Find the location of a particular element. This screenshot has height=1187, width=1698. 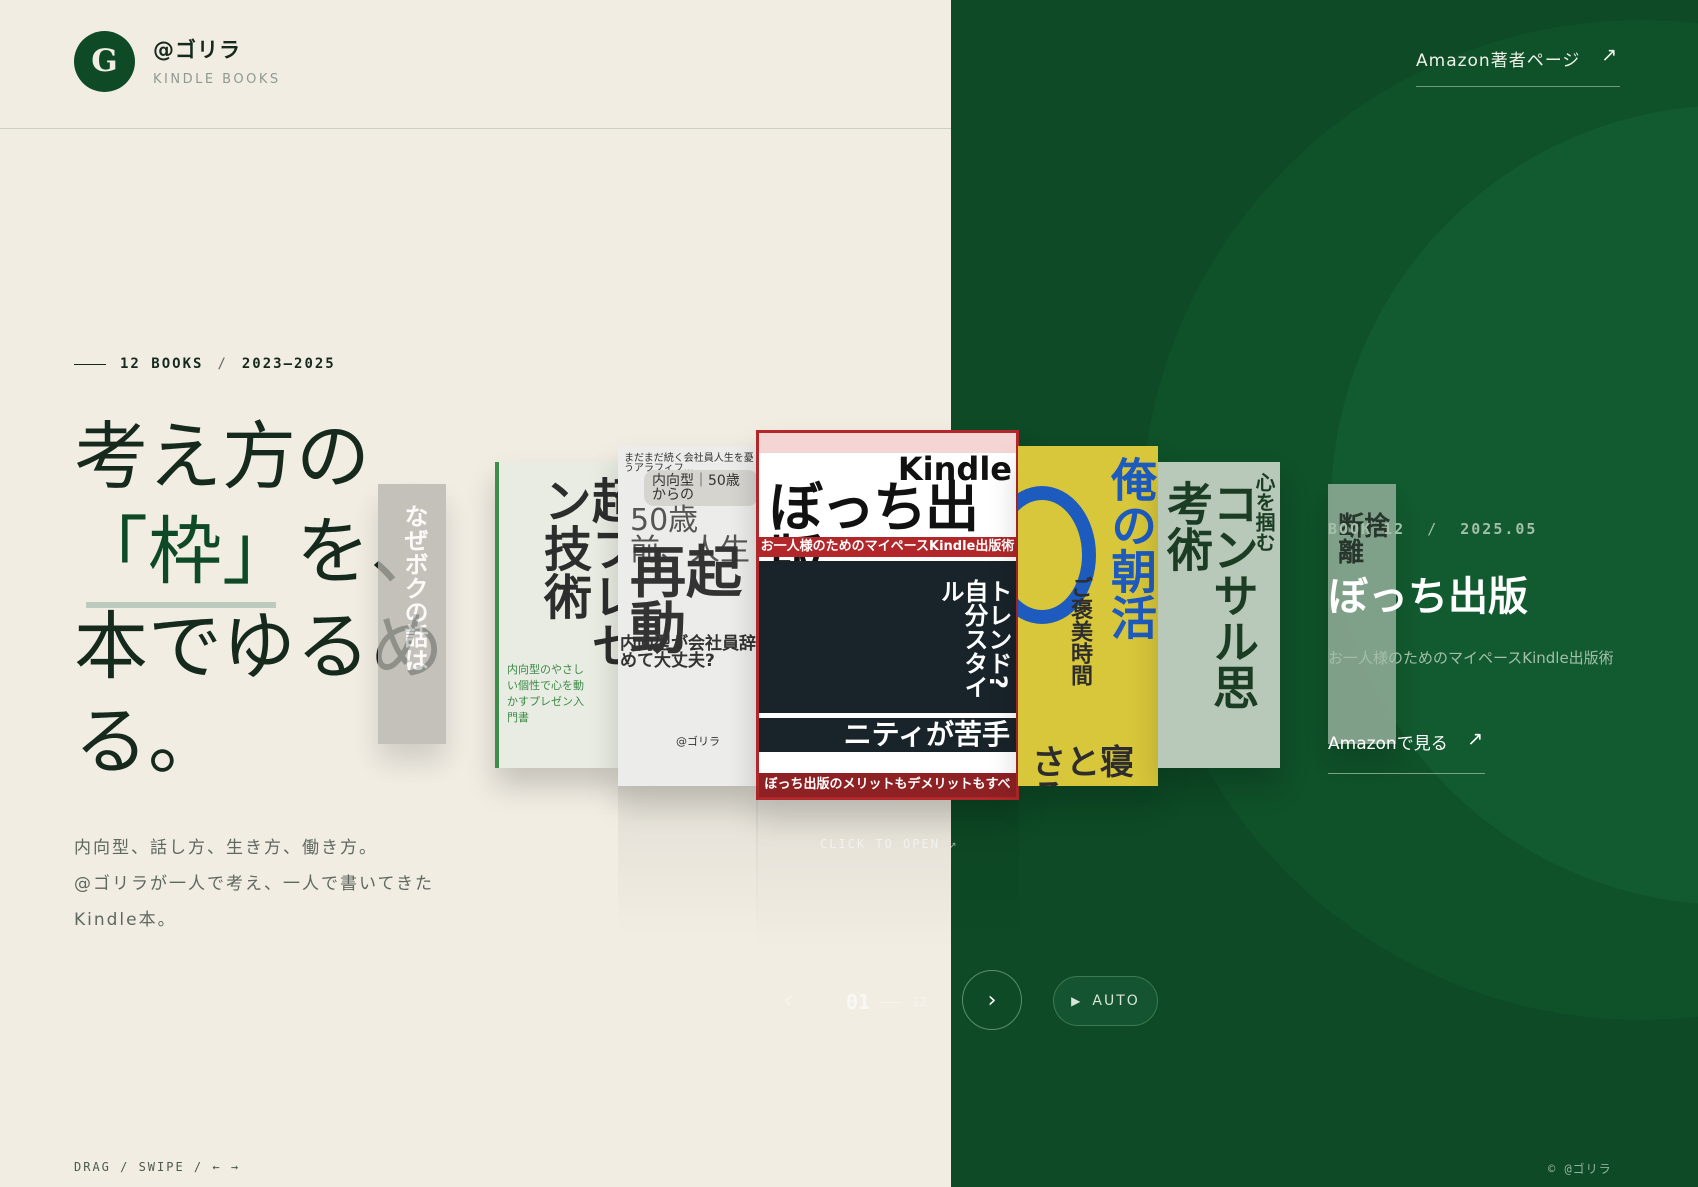

active-book-date: 2025.05 is located at coordinates (1499, 529).